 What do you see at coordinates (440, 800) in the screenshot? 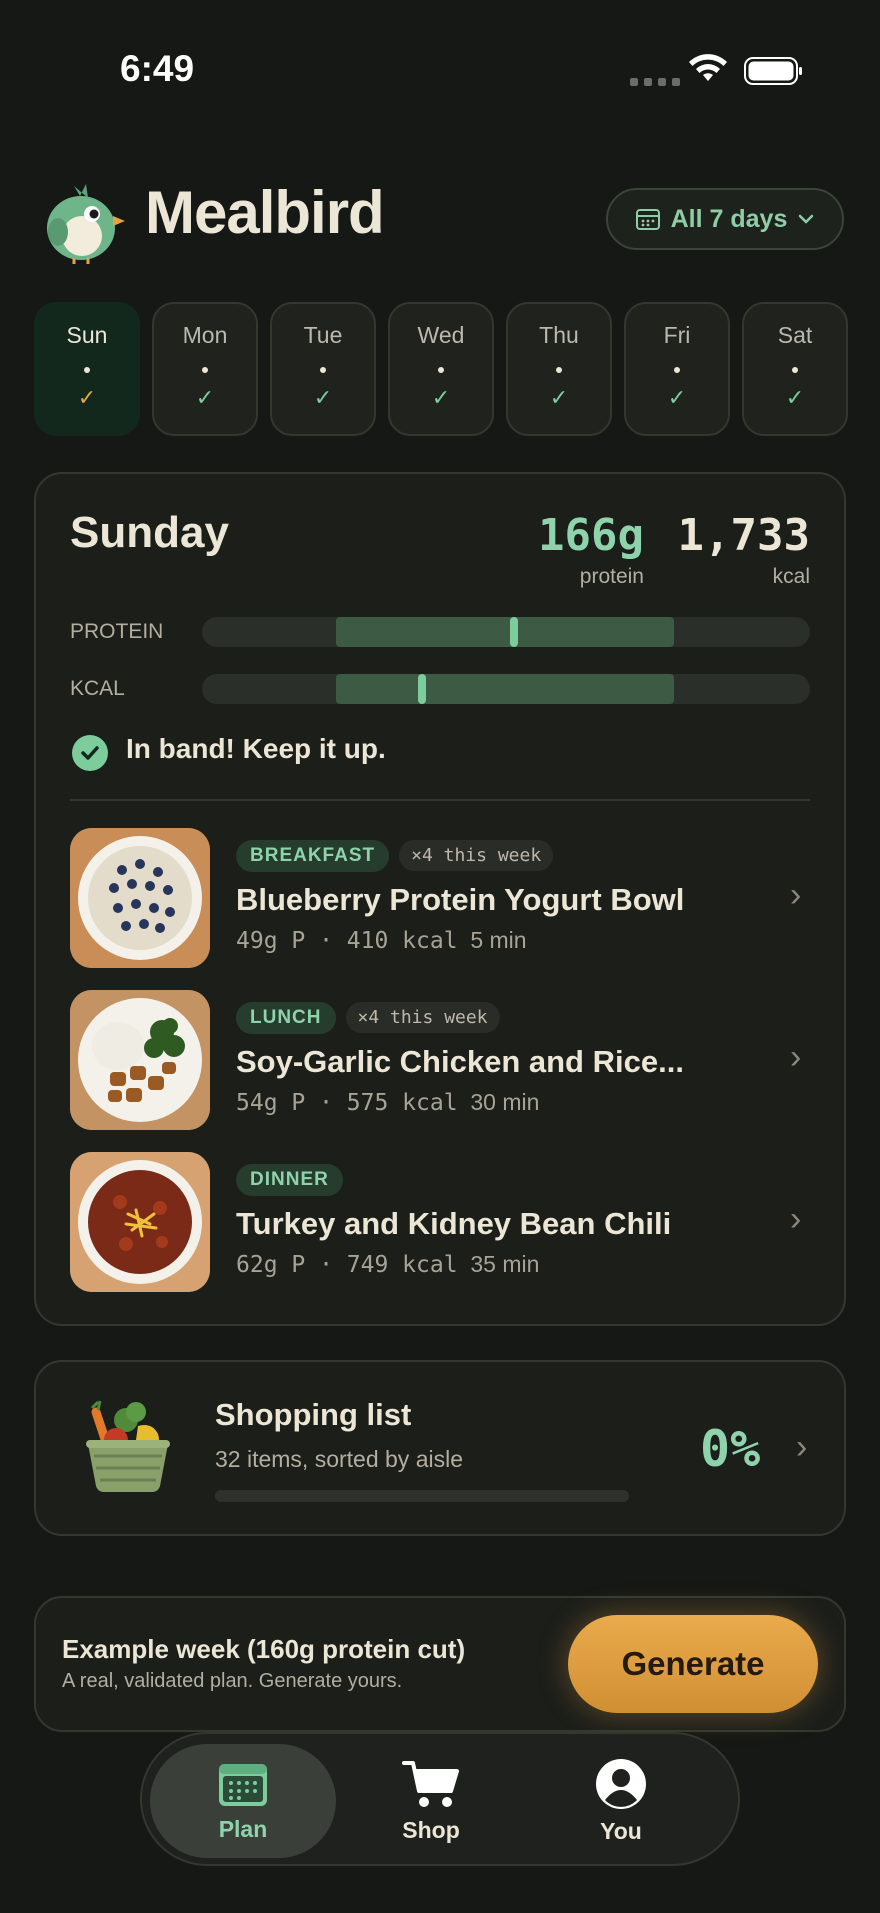
I see `divider` at bounding box center [440, 800].